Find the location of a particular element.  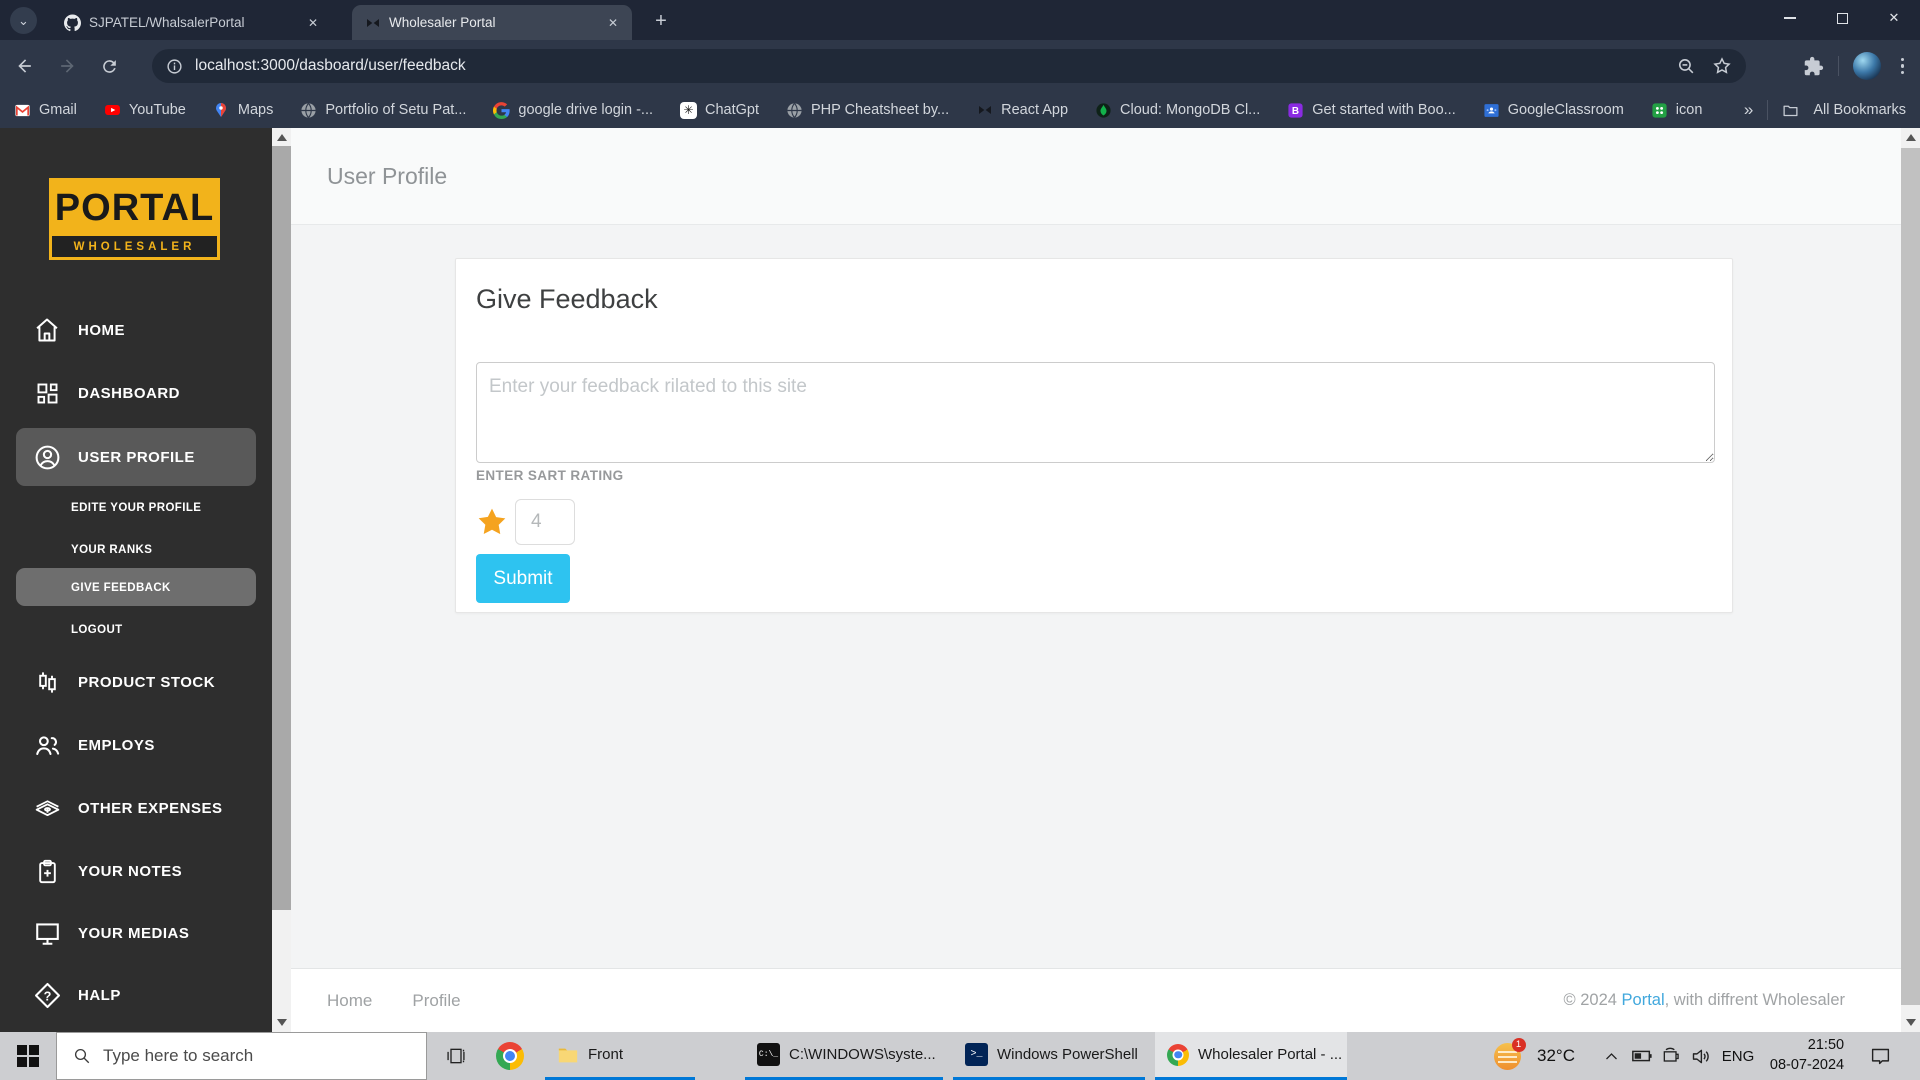

action-center-button is located at coordinates (1880, 1056).